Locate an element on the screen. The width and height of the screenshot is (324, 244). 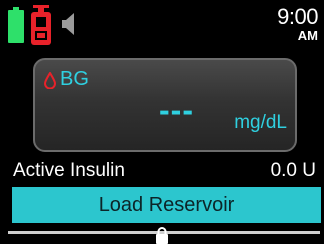
load-reservoir-button: Load Reservoir is located at coordinates (166, 205).